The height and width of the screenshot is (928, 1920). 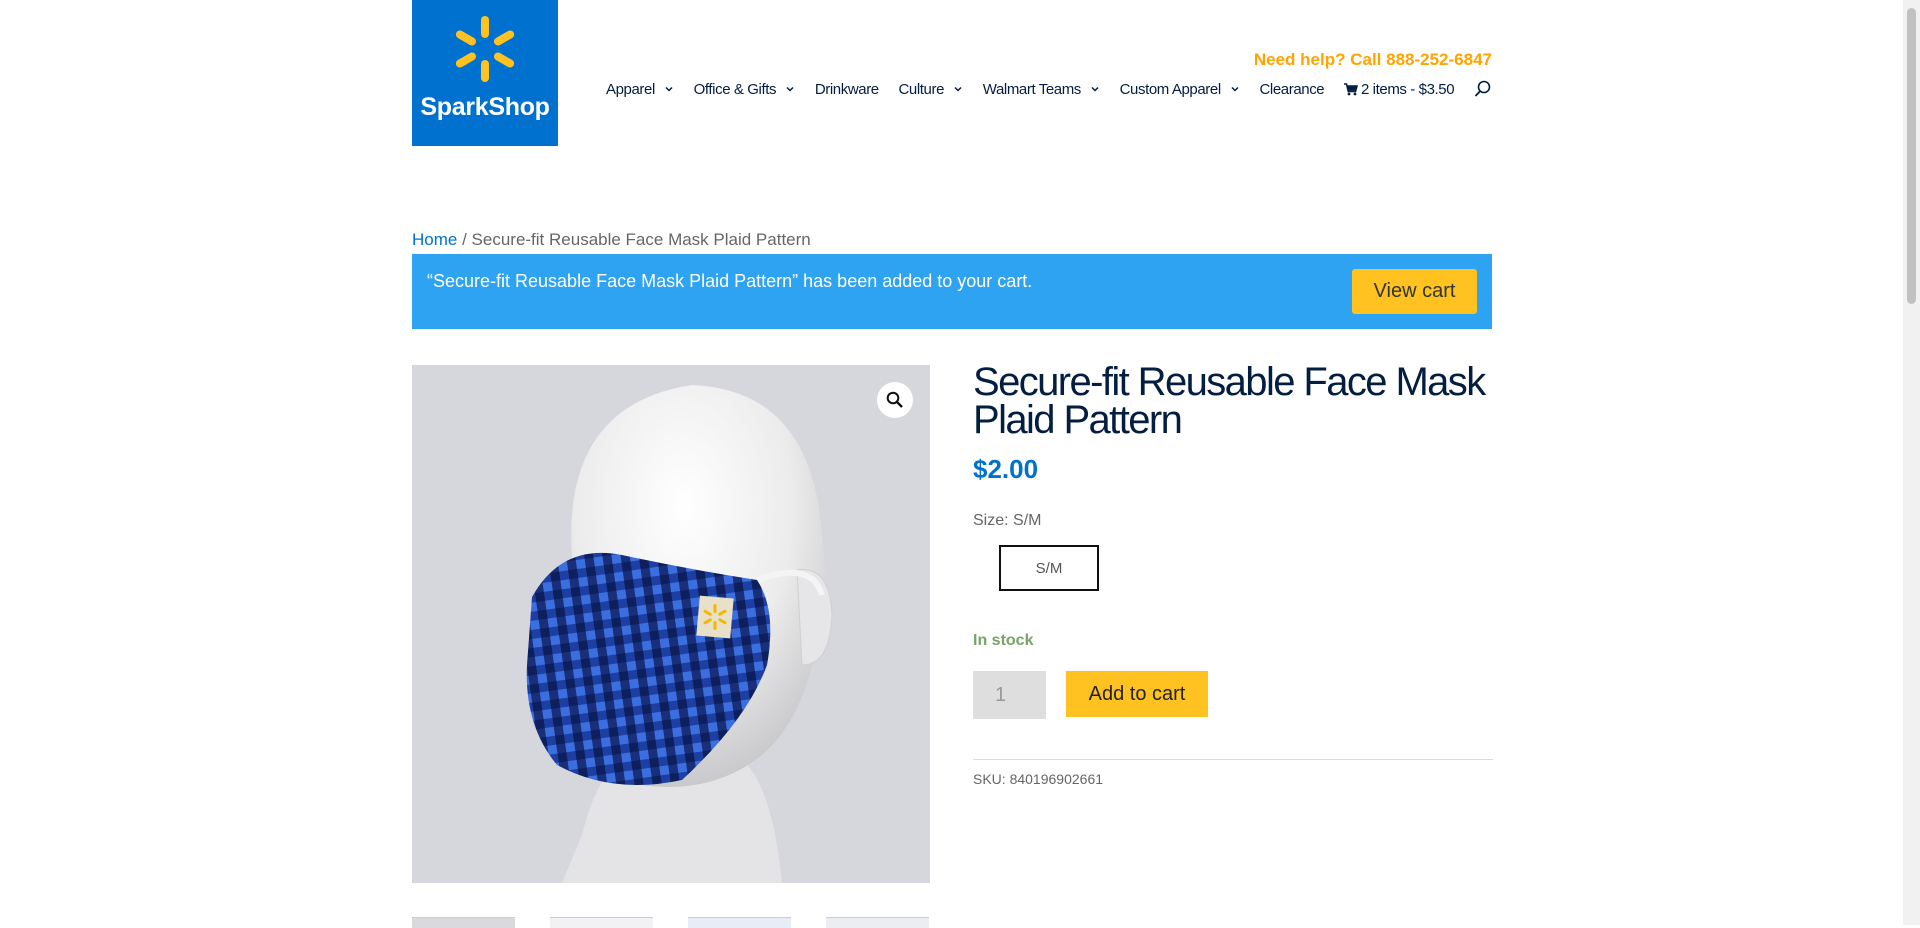 What do you see at coordinates (1911, 462) in the screenshot?
I see `page-scrollbar` at bounding box center [1911, 462].